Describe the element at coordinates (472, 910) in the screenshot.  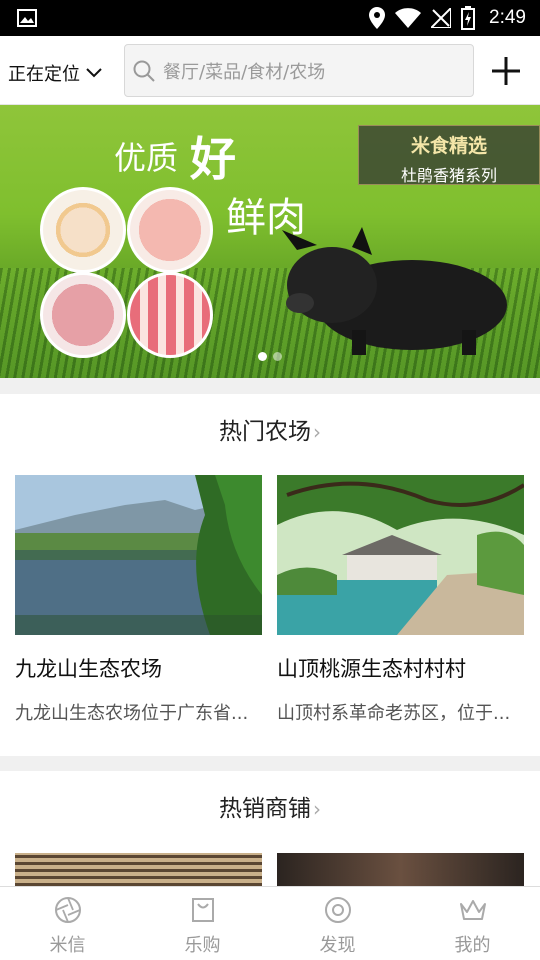
I see `crown-icon` at that location.